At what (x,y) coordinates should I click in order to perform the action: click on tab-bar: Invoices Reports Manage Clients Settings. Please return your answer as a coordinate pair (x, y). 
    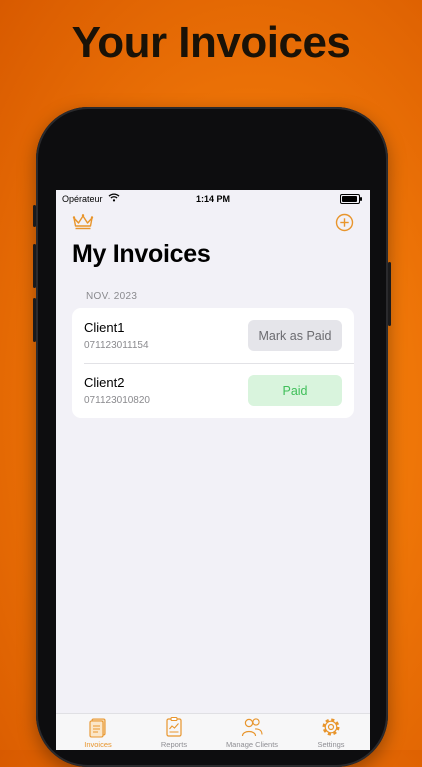
    Looking at the image, I should click on (213, 731).